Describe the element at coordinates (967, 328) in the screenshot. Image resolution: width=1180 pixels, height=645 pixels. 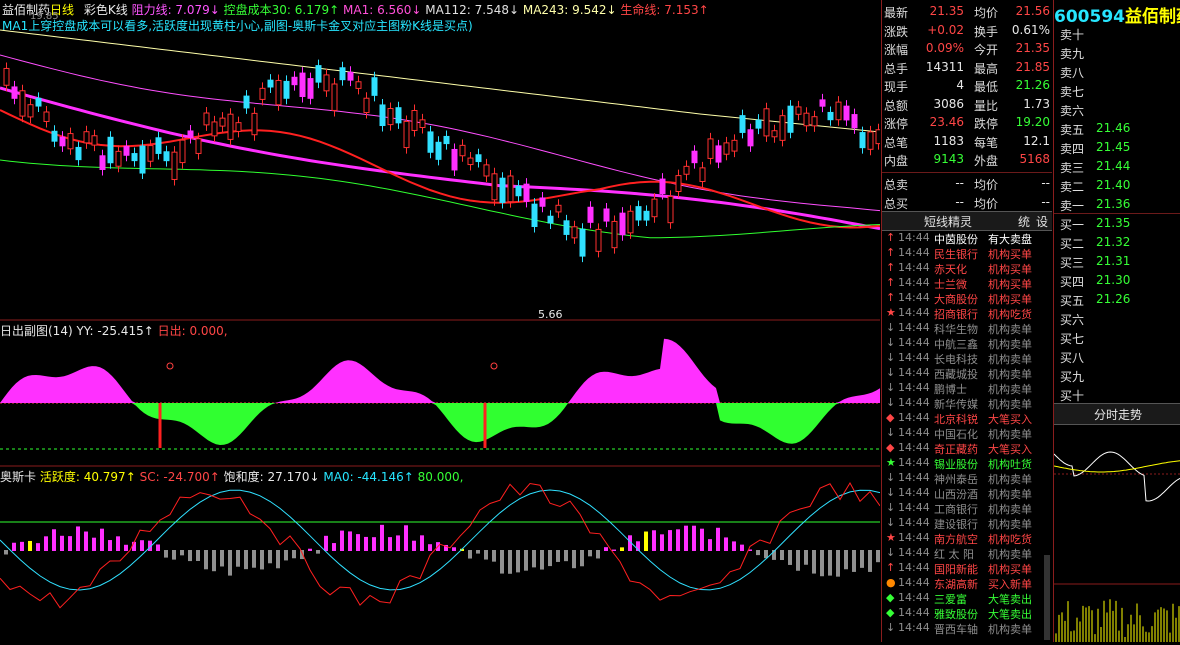
I see `tick-item: ↓ 14:44 科华生物 机构卖单` at that location.